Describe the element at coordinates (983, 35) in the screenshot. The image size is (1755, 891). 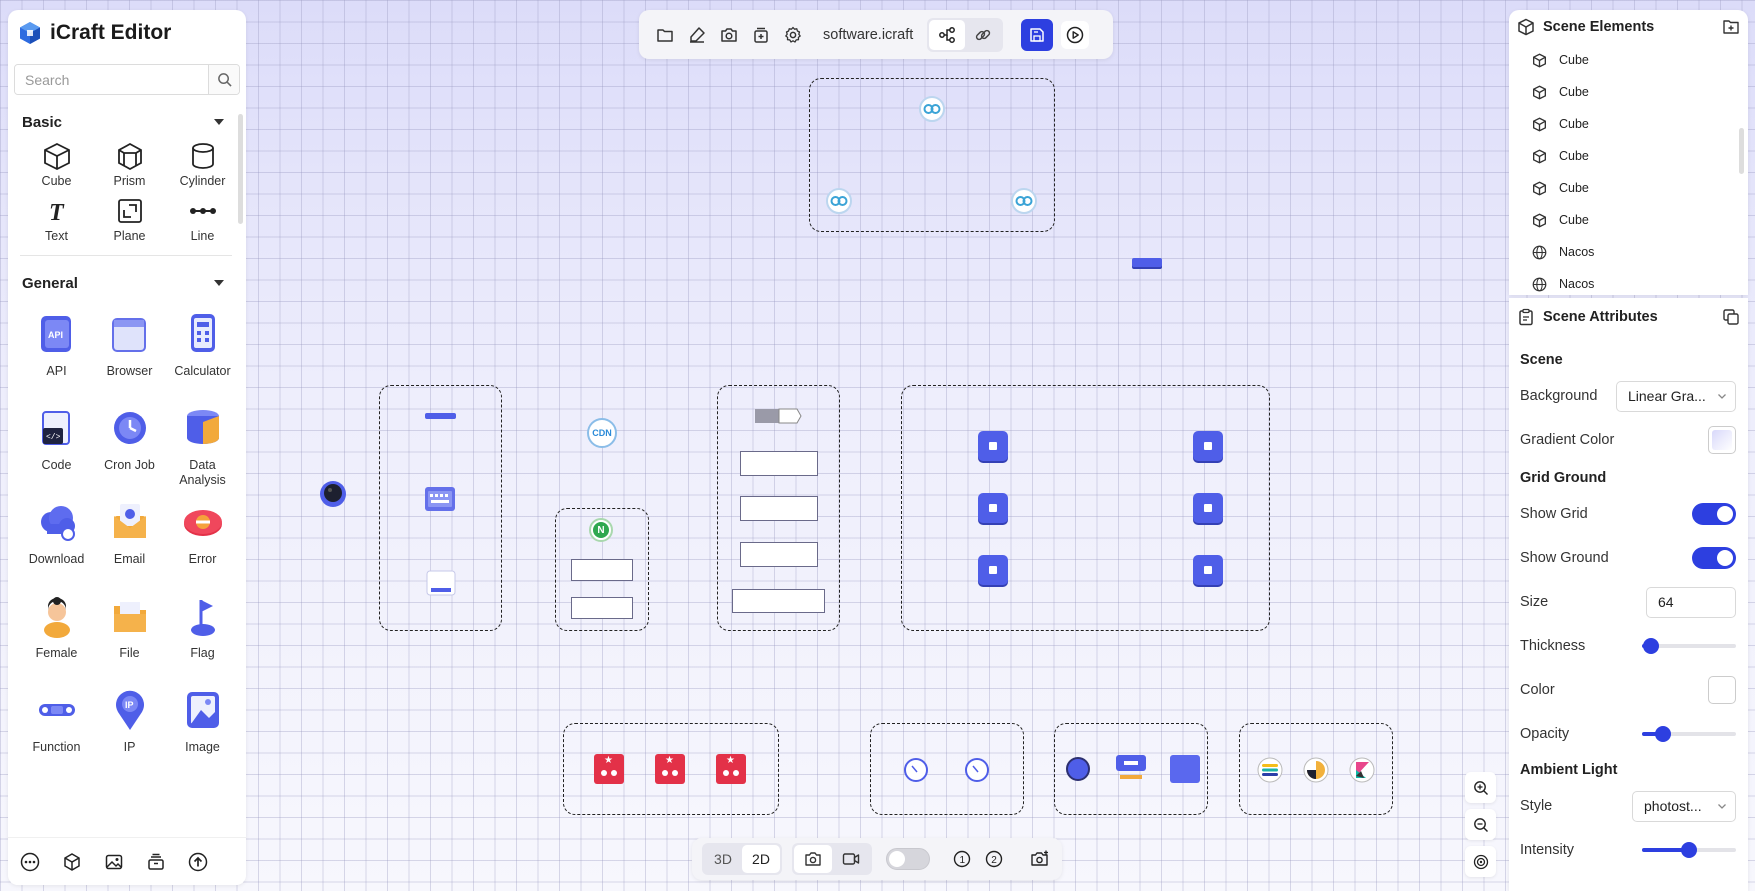
I see `link-view-button` at that location.